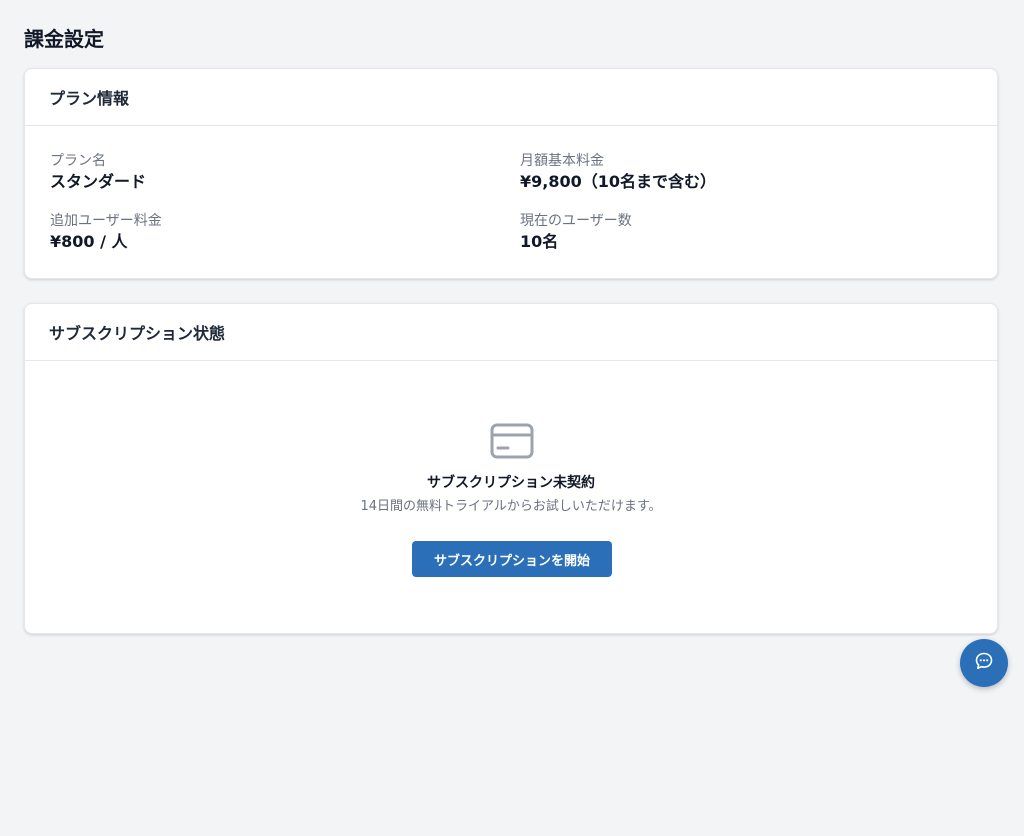 The width and height of the screenshot is (1024, 836). Describe the element at coordinates (78, 161) in the screenshot. I see `plan-name-label: プラン名` at that location.